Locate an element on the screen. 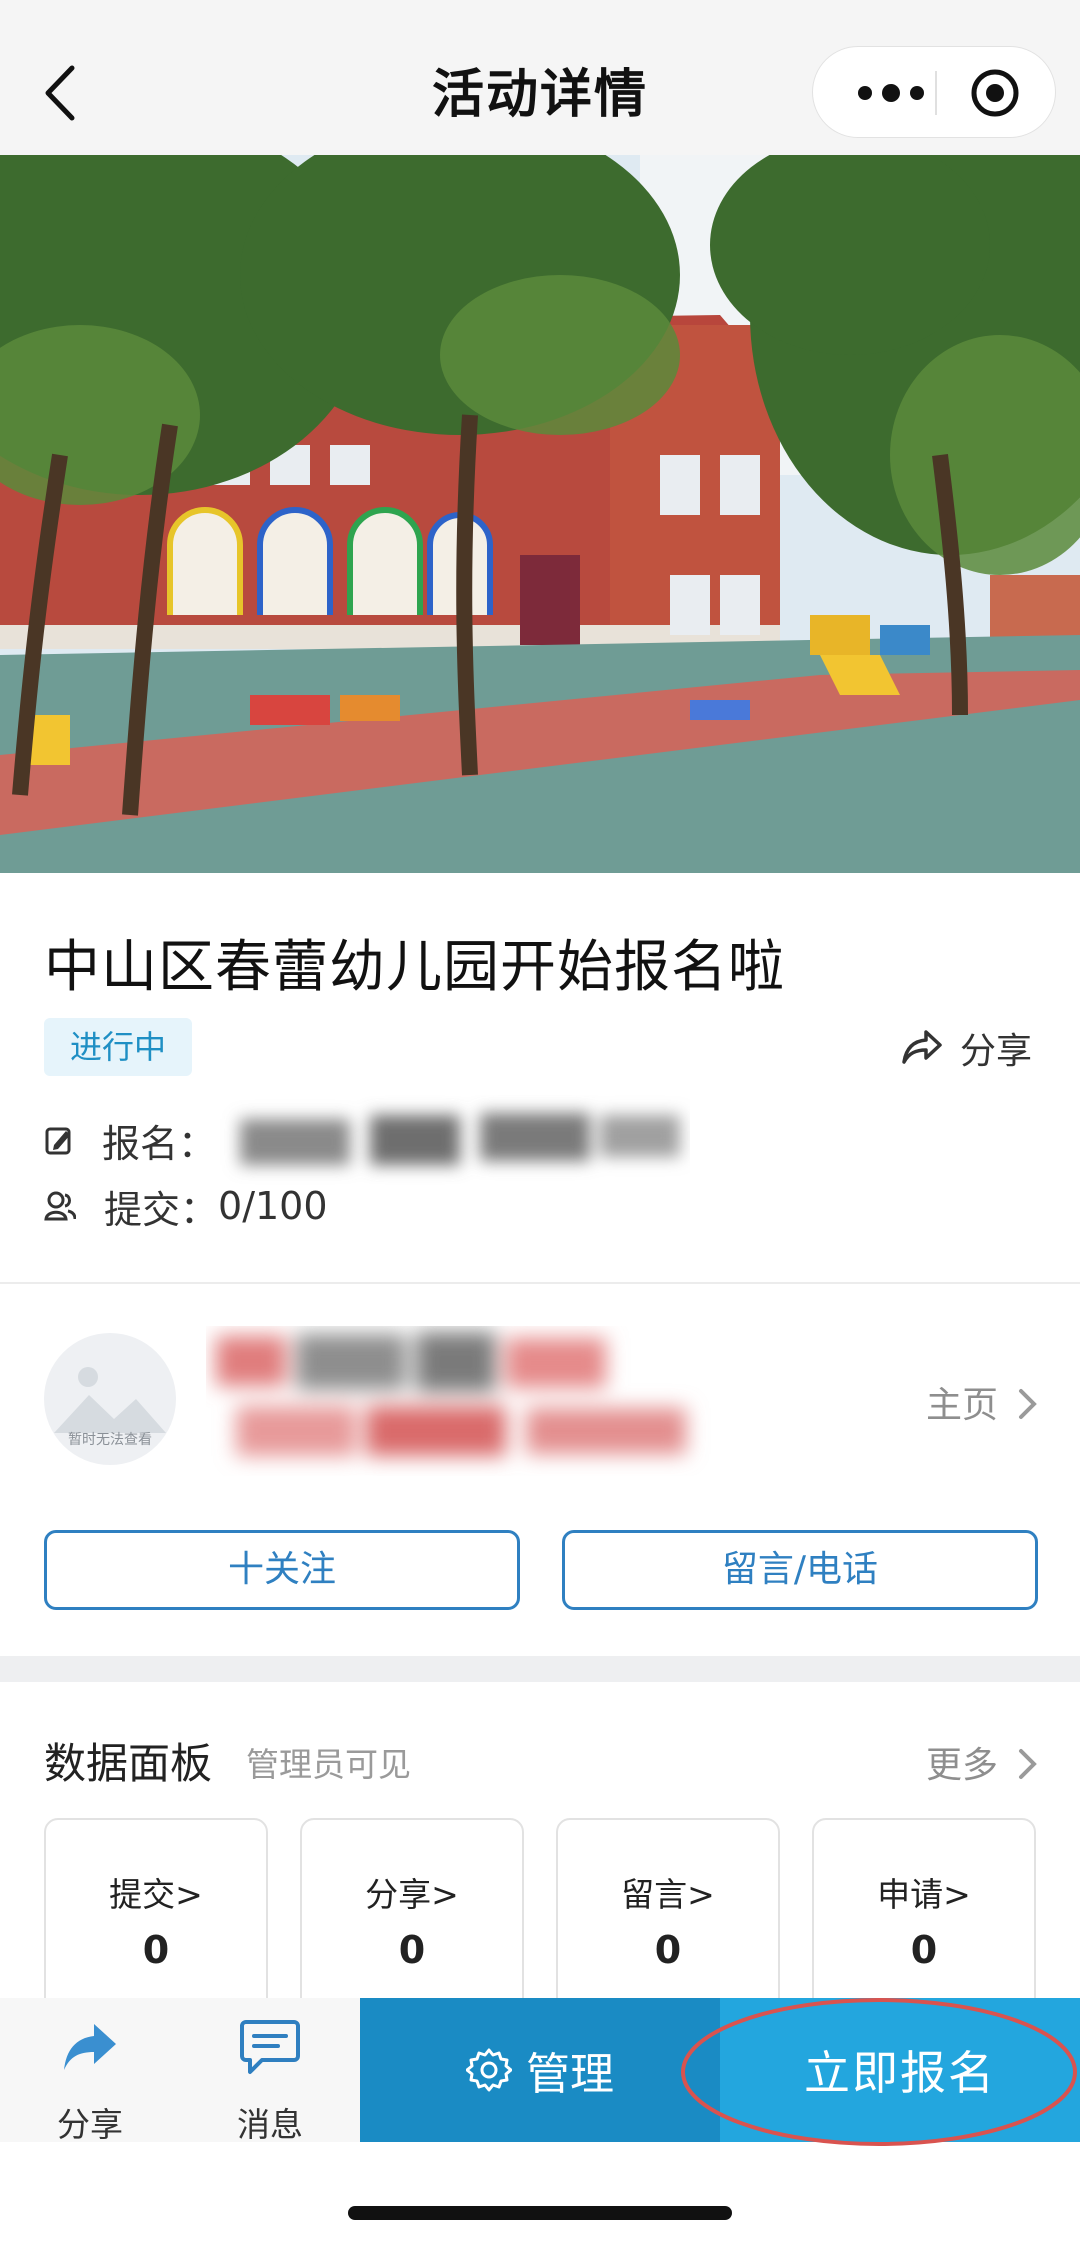 The height and width of the screenshot is (2241, 1080). users-icon is located at coordinates (60, 1206).